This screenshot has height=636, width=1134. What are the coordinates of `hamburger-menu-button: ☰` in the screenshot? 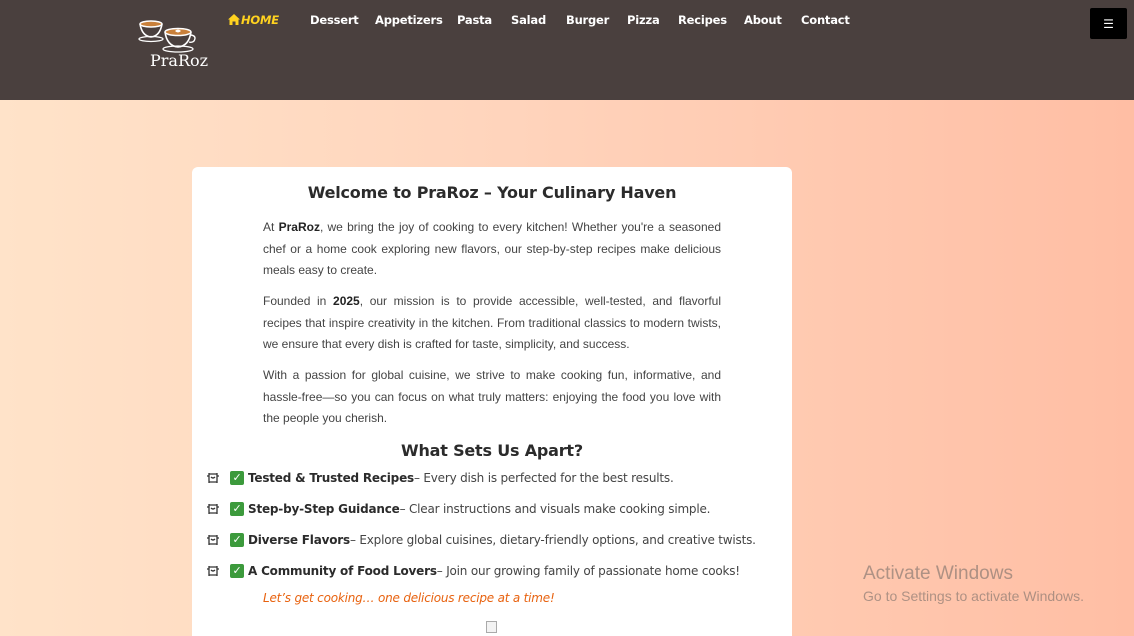 It's located at (1108, 23).